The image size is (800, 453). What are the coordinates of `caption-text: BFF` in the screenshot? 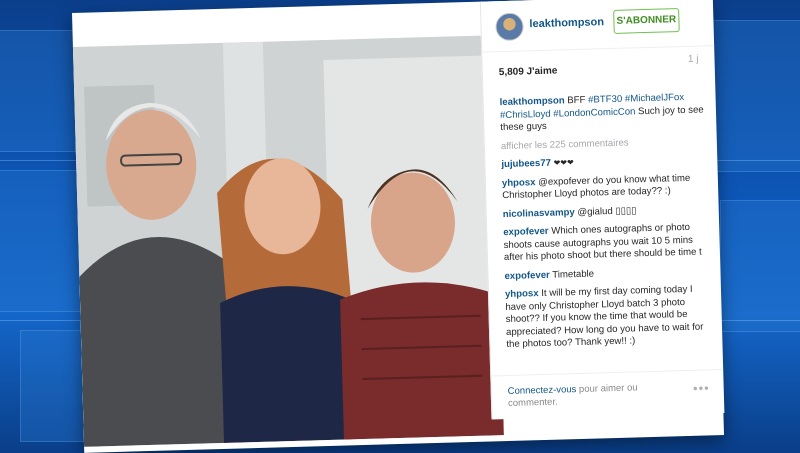 It's located at (578, 100).